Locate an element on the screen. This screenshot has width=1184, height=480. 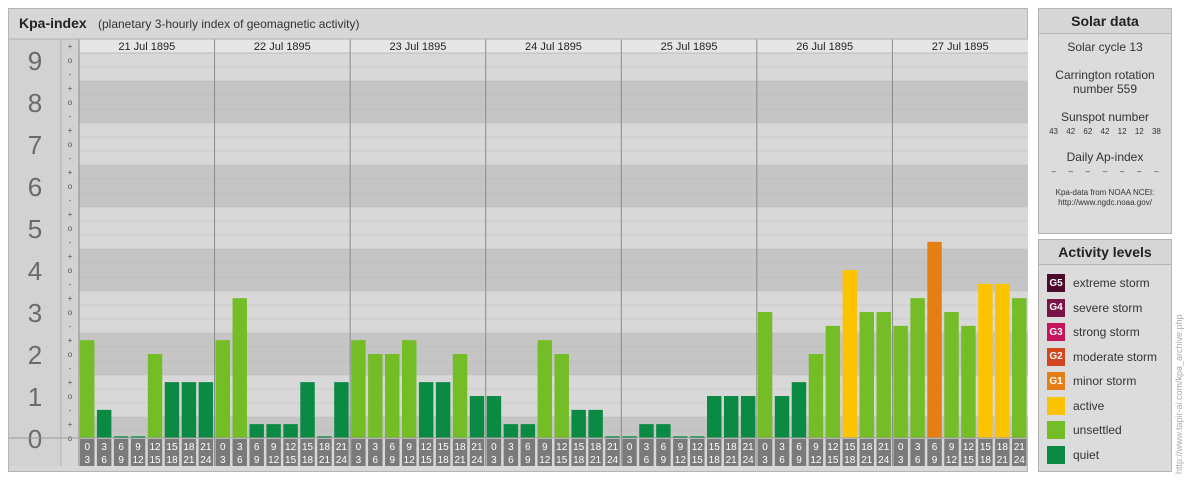
level-label: severe storm is located at coordinates (1108, 307).